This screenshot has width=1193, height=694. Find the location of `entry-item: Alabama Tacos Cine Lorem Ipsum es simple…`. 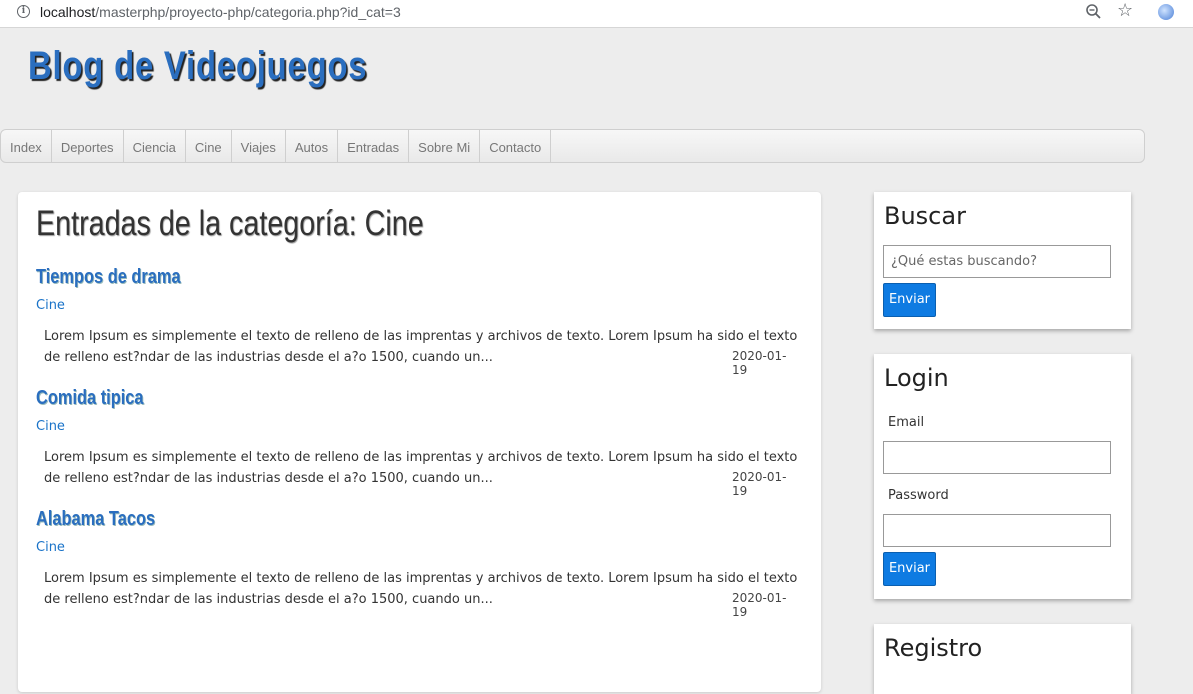

entry-item: Alabama Tacos Cine Lorem Ipsum es simple… is located at coordinates (416, 563).